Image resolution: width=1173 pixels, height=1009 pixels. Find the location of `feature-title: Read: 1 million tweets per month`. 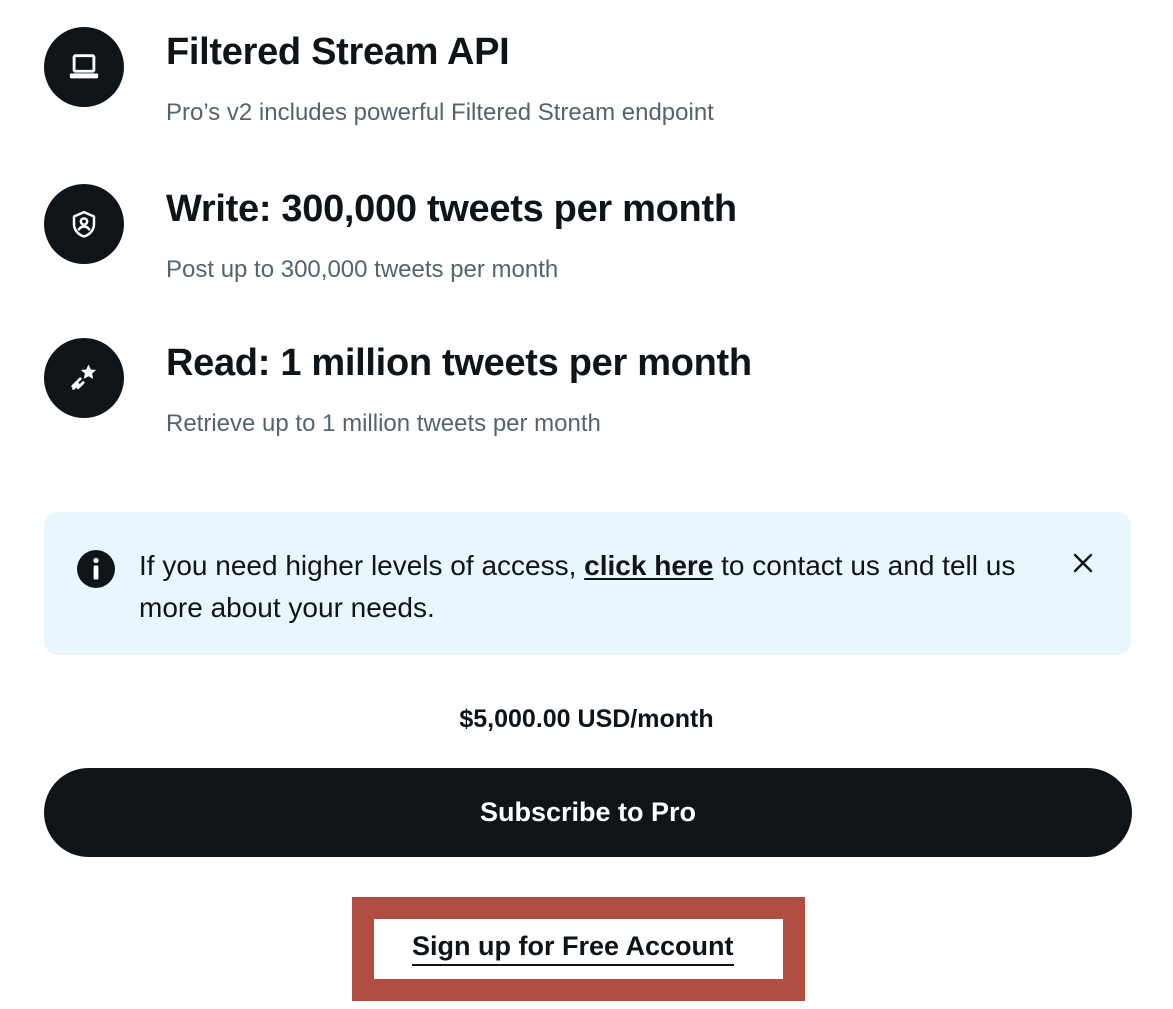

feature-title: Read: 1 million tweets per month is located at coordinates (459, 363).